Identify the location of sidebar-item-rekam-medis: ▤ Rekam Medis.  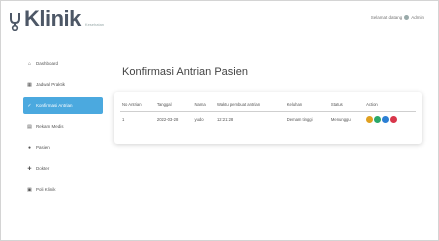
(63, 126).